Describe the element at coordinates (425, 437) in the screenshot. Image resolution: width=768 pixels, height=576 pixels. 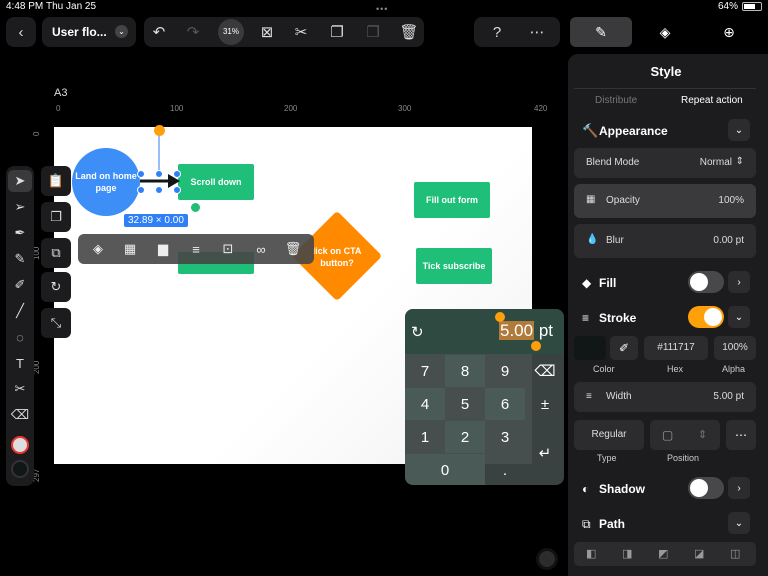
I see `key-1: 1` at that location.